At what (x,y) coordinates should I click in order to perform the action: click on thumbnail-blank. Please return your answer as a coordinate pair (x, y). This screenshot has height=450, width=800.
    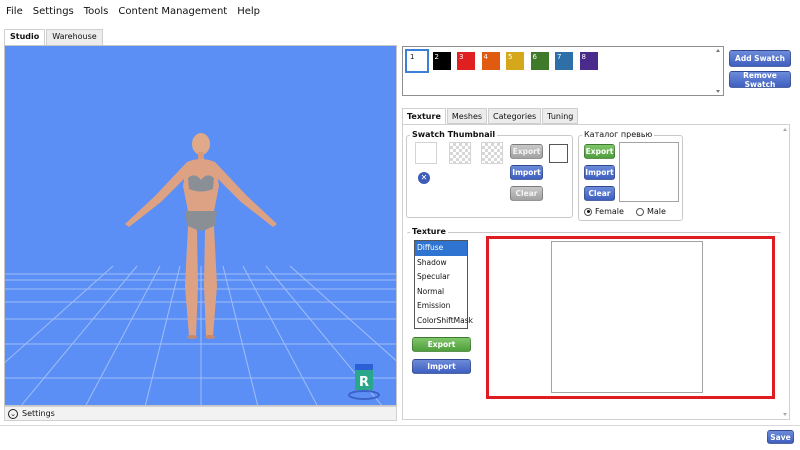
    Looking at the image, I should click on (426, 153).